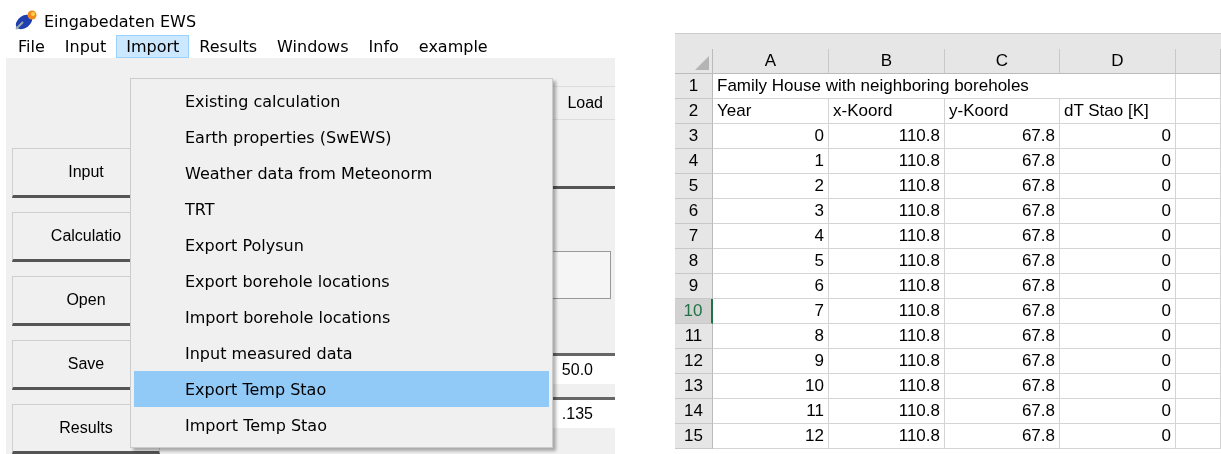 This screenshot has width=1221, height=454. Describe the element at coordinates (771, 111) in the screenshot. I see `table-cell: Year` at that location.